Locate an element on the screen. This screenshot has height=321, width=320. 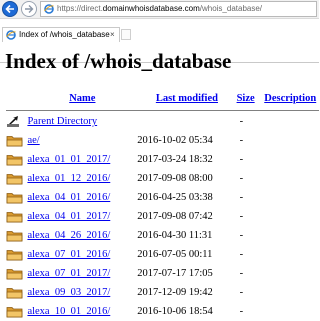
folder-link: ae/ is located at coordinates (33, 140).